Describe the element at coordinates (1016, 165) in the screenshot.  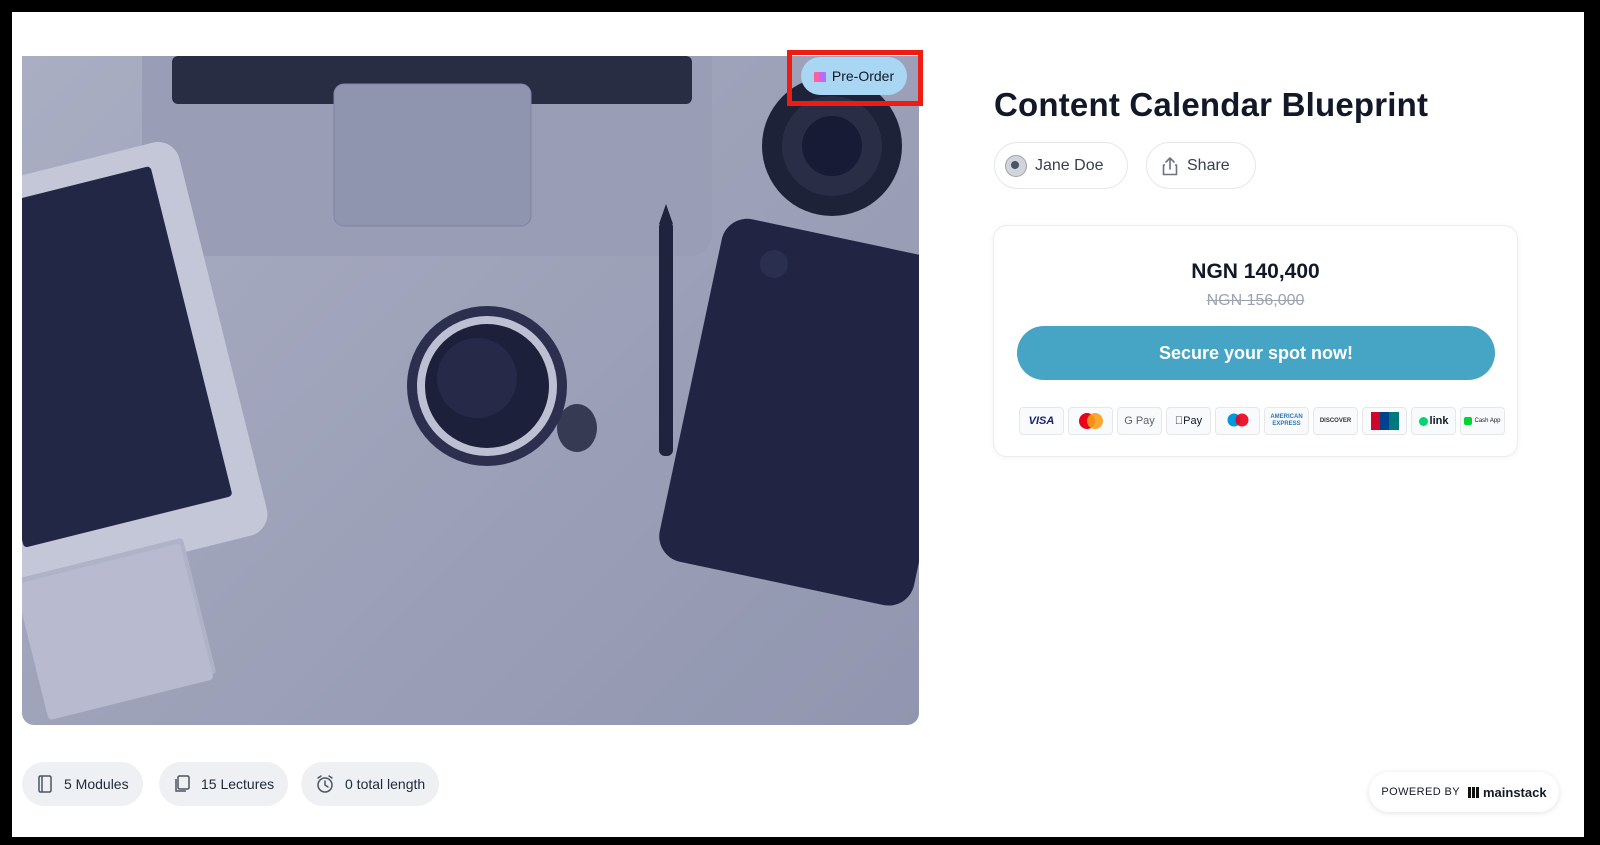
I see `avatar` at that location.